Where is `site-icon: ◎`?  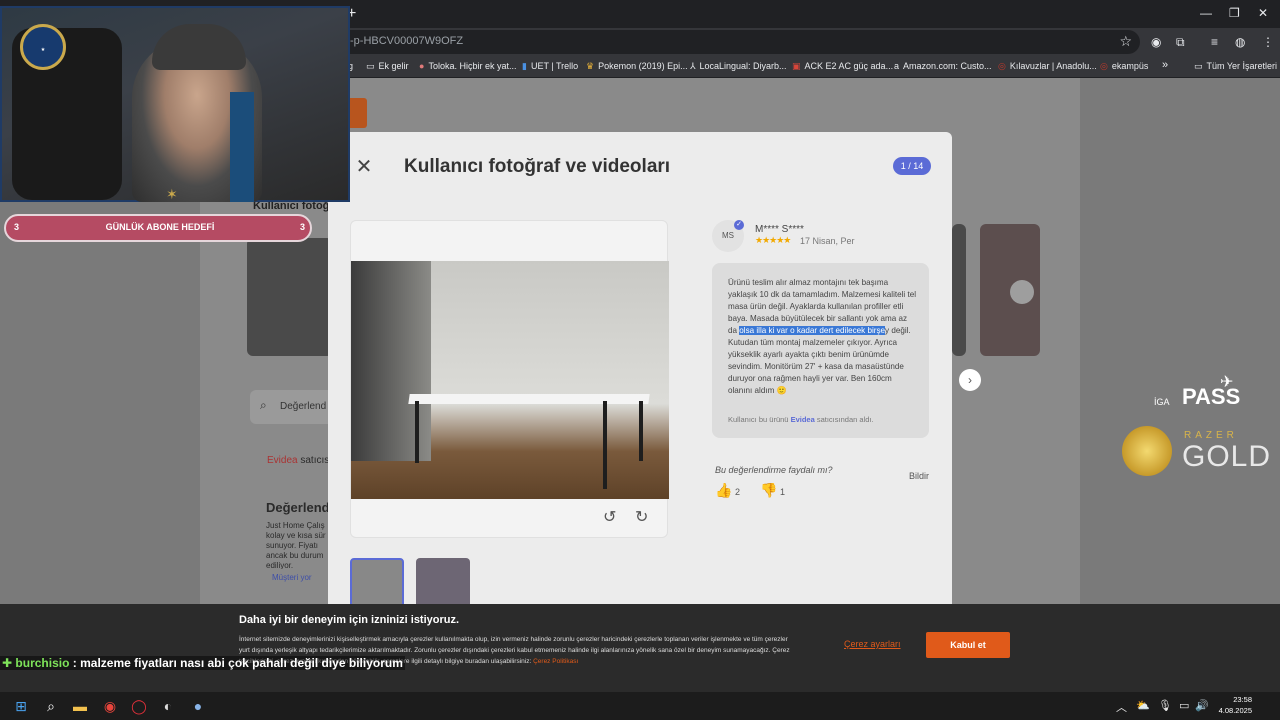
site-icon: ◎ is located at coordinates (1002, 66).